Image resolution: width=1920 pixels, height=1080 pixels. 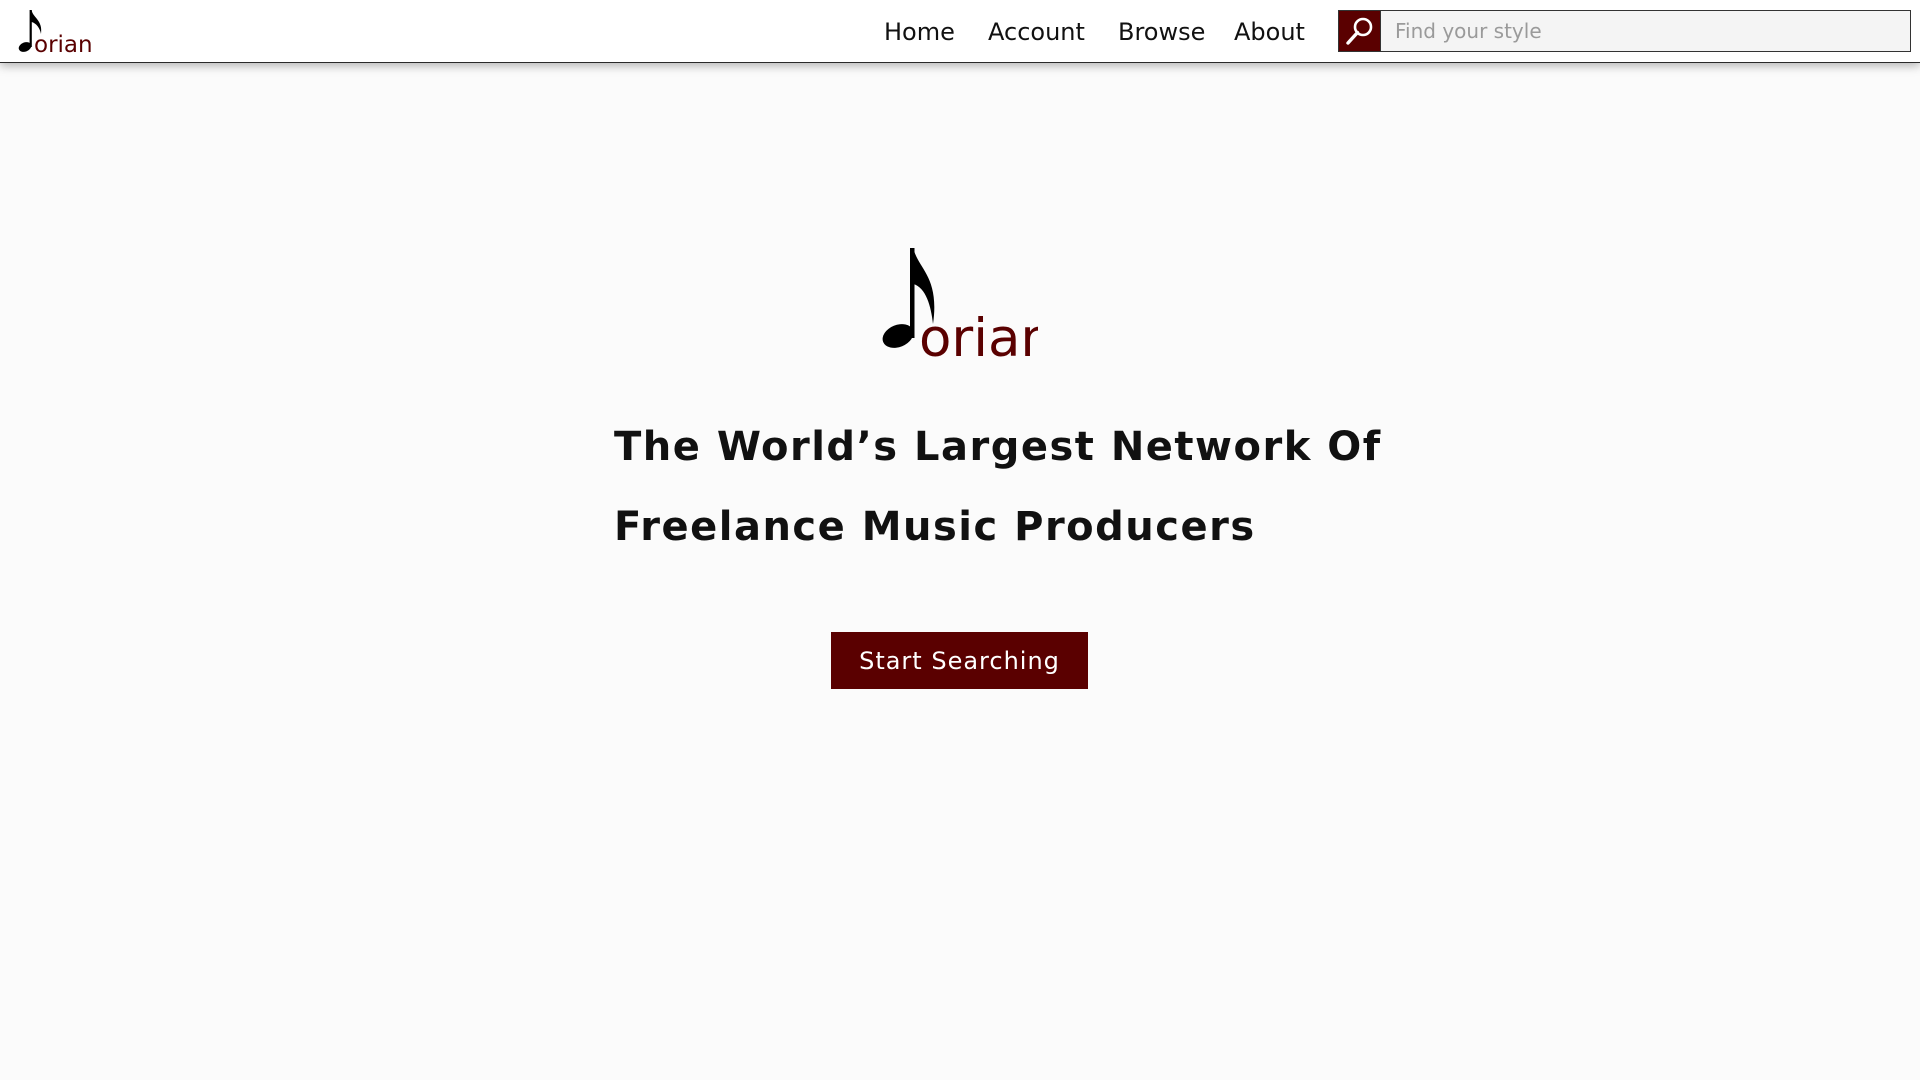 What do you see at coordinates (978, 333) in the screenshot?
I see `hero-logo-text: orian` at bounding box center [978, 333].